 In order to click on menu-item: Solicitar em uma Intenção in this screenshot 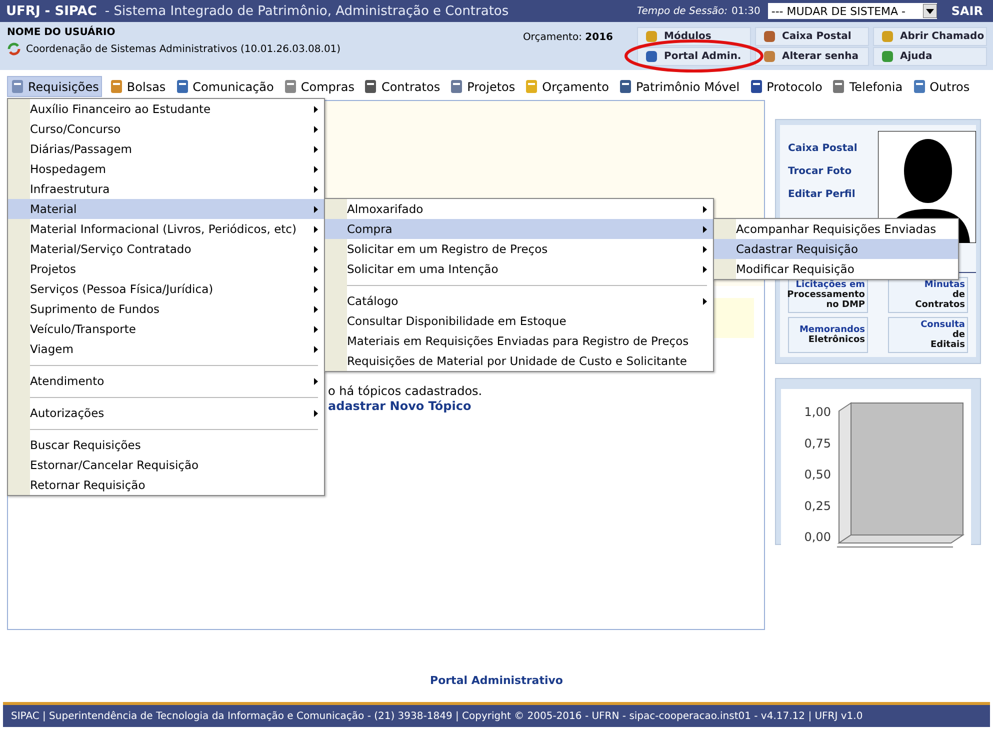, I will do `click(519, 269)`.